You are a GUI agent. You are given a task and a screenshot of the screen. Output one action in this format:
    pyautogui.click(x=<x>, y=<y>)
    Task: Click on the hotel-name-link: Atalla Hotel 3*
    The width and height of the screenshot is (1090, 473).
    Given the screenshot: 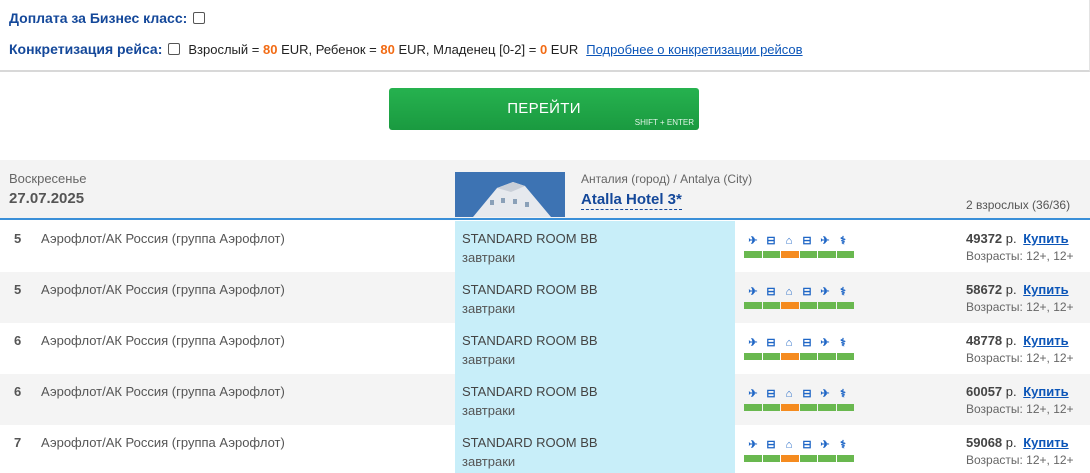 What is the action you would take?
    pyautogui.click(x=631, y=200)
    